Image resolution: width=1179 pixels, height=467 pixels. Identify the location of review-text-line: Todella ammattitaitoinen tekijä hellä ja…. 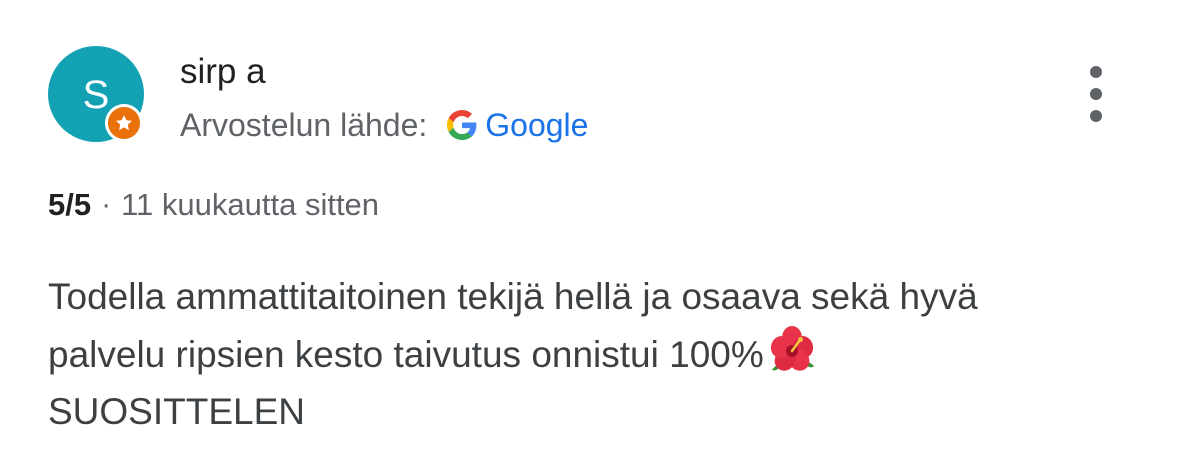
(513, 296).